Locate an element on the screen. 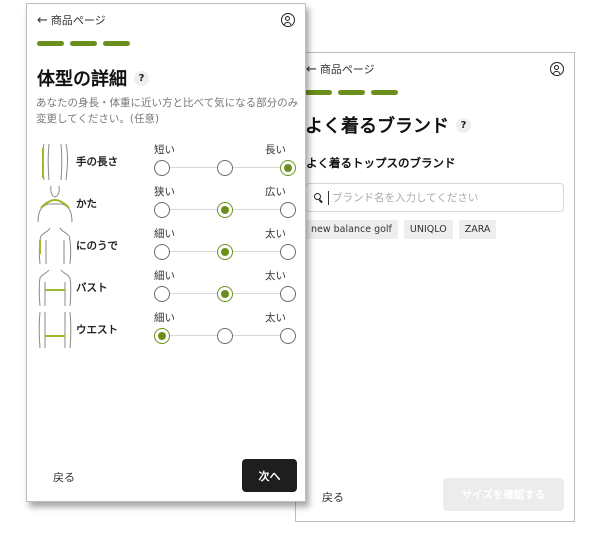 This screenshot has height=550, width=600. body-back-button: 戻る is located at coordinates (64, 477).